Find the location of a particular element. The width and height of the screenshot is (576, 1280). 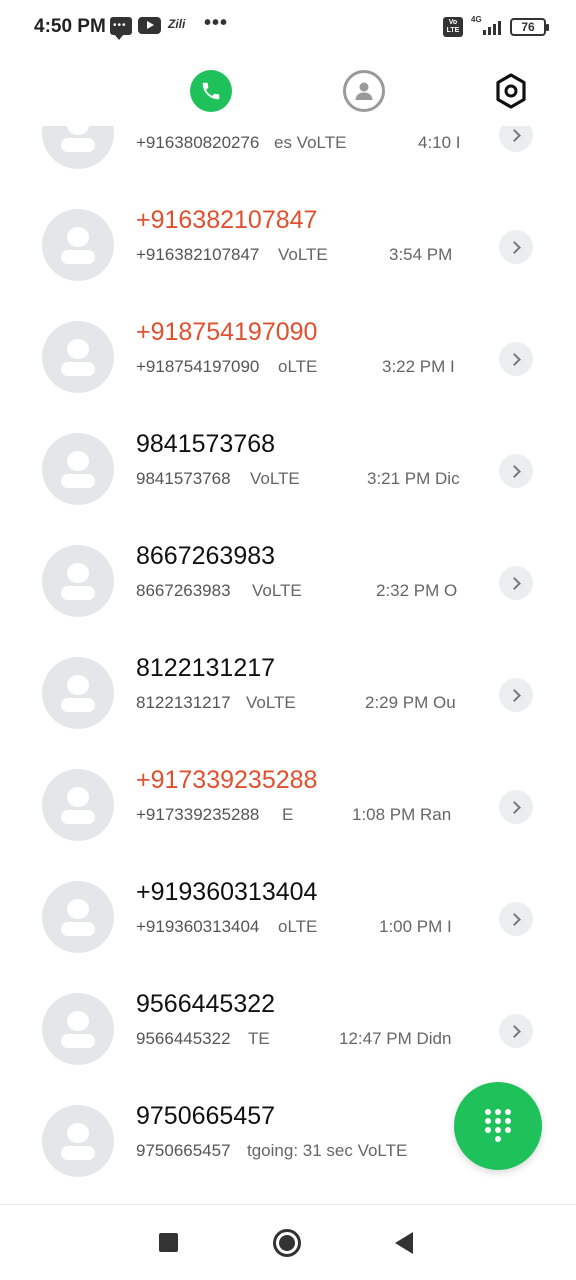

call-details: 8122131217 VoLTE 2:29 PM Ou is located at coordinates (301, 704).